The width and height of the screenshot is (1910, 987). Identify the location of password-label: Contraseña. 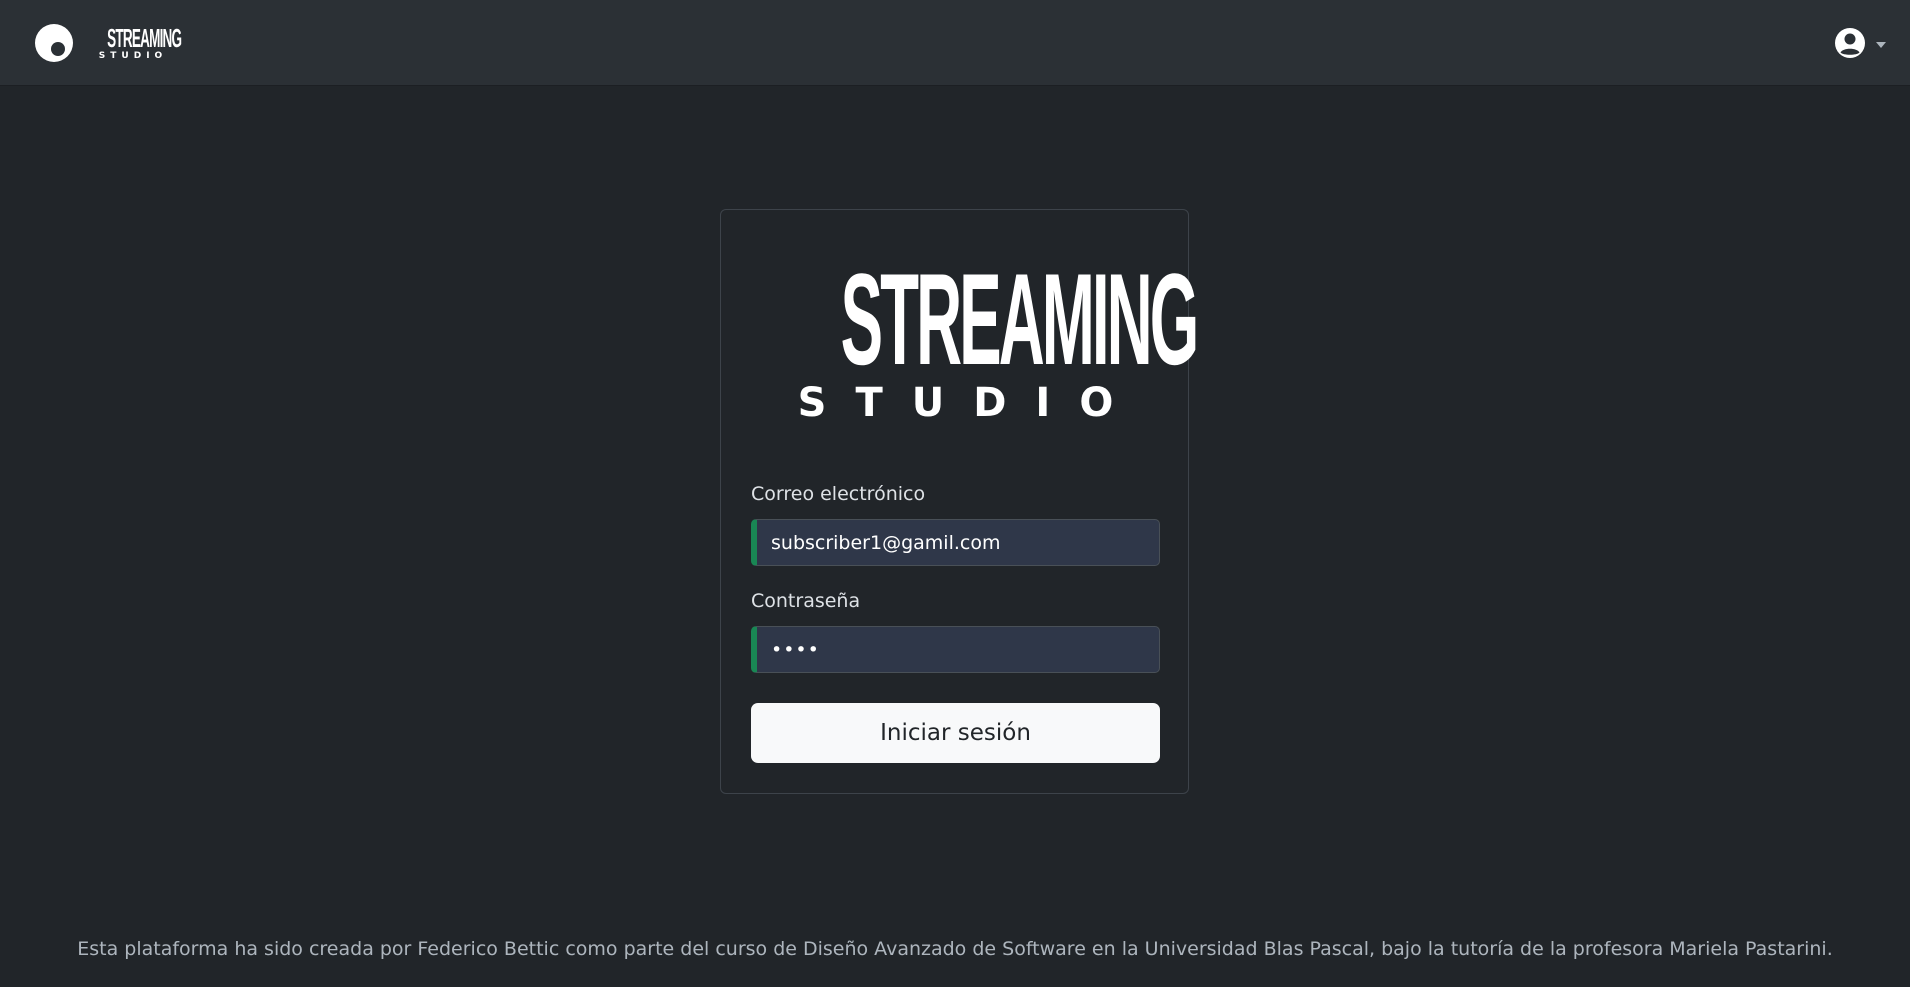
(806, 601).